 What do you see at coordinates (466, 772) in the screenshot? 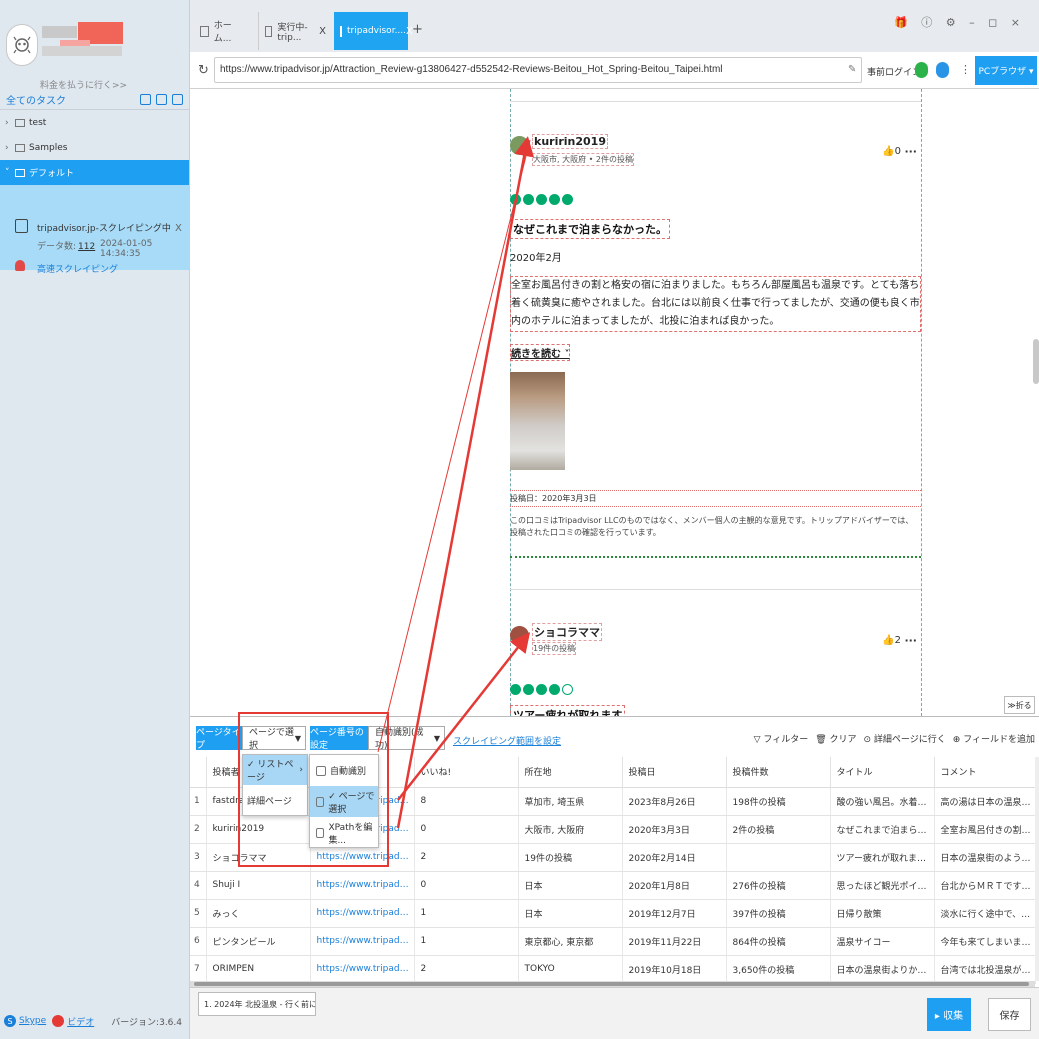
I see `column-header: いいね!` at bounding box center [466, 772].